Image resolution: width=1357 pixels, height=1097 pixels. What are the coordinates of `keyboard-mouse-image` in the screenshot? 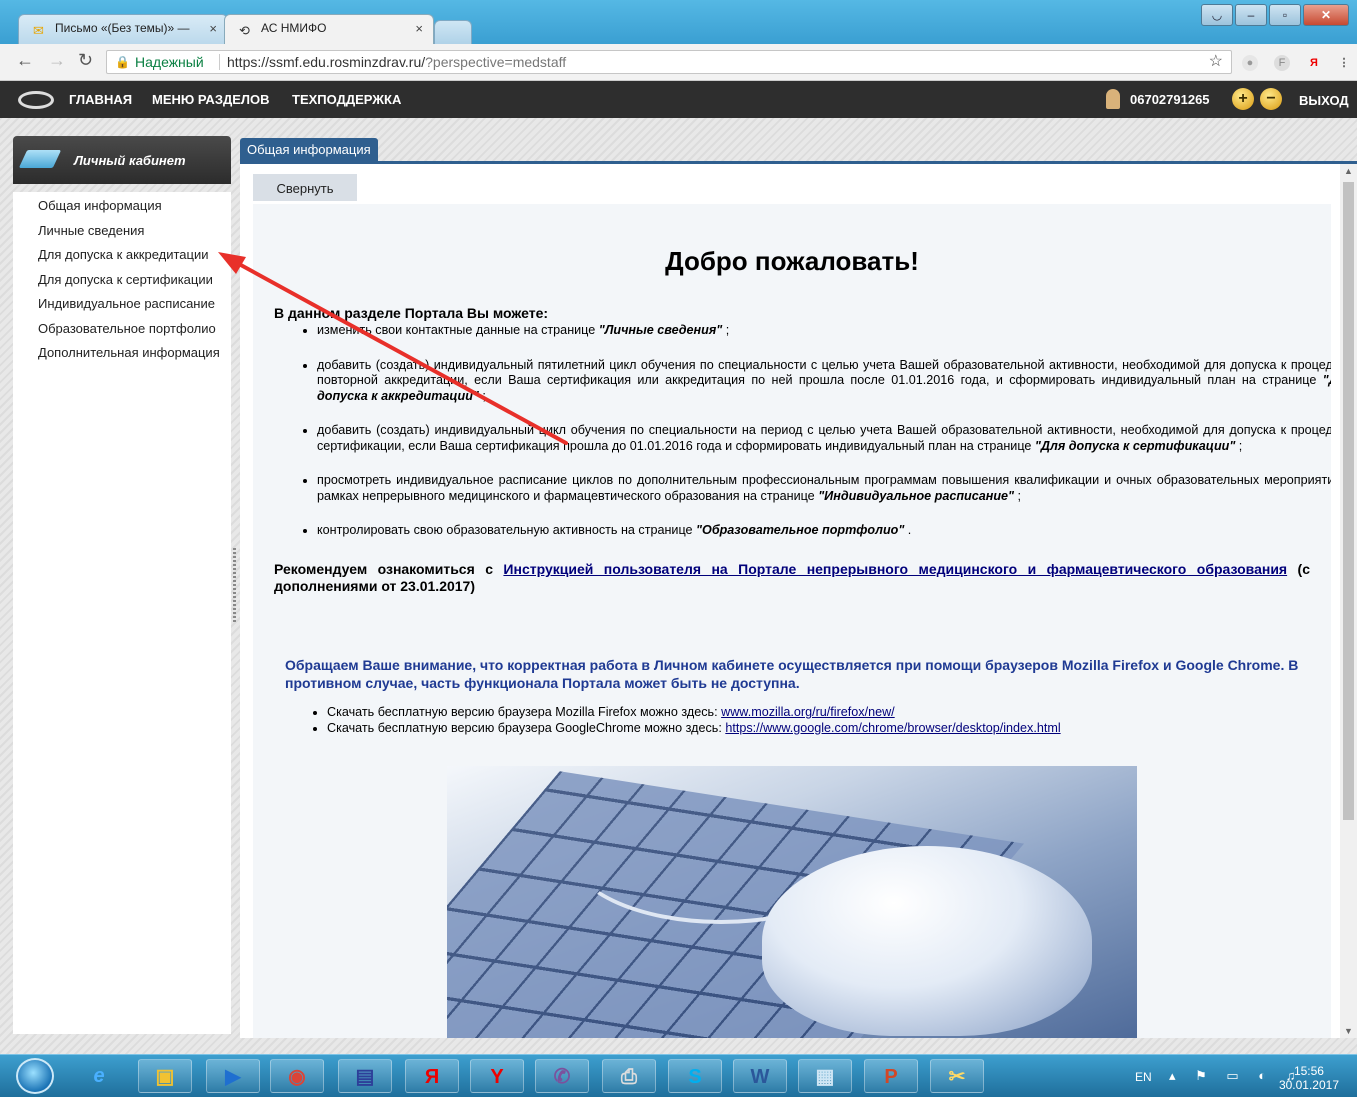 It's located at (792, 902).